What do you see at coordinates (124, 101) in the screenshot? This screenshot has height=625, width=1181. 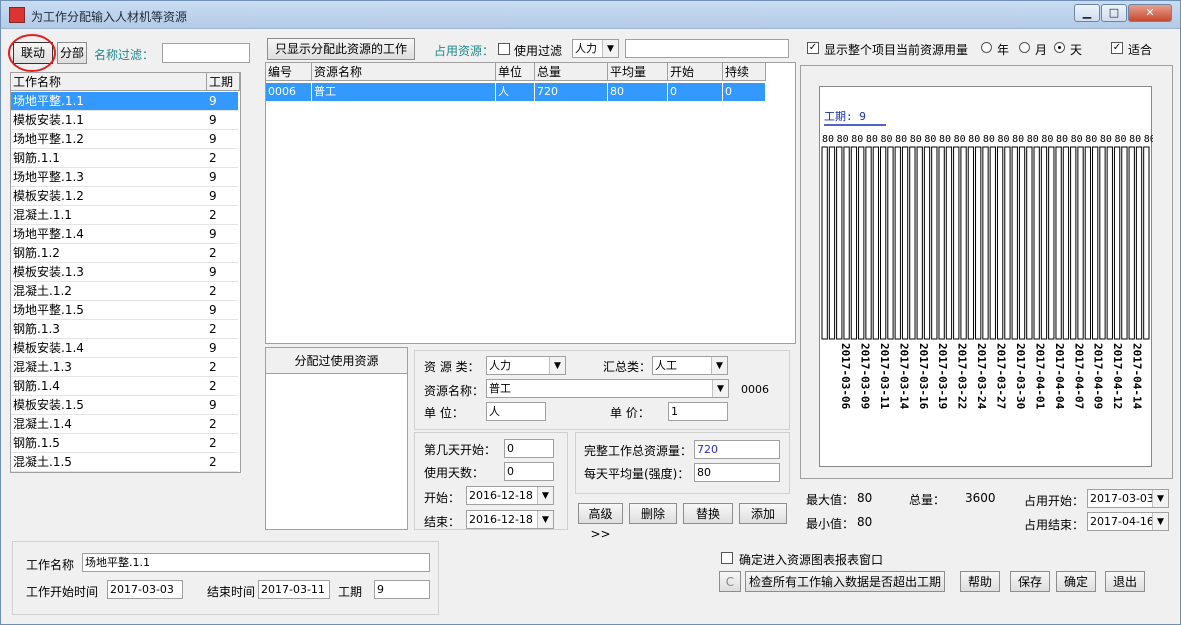 I see `list-item: 场地平整.1.1 9` at bounding box center [124, 101].